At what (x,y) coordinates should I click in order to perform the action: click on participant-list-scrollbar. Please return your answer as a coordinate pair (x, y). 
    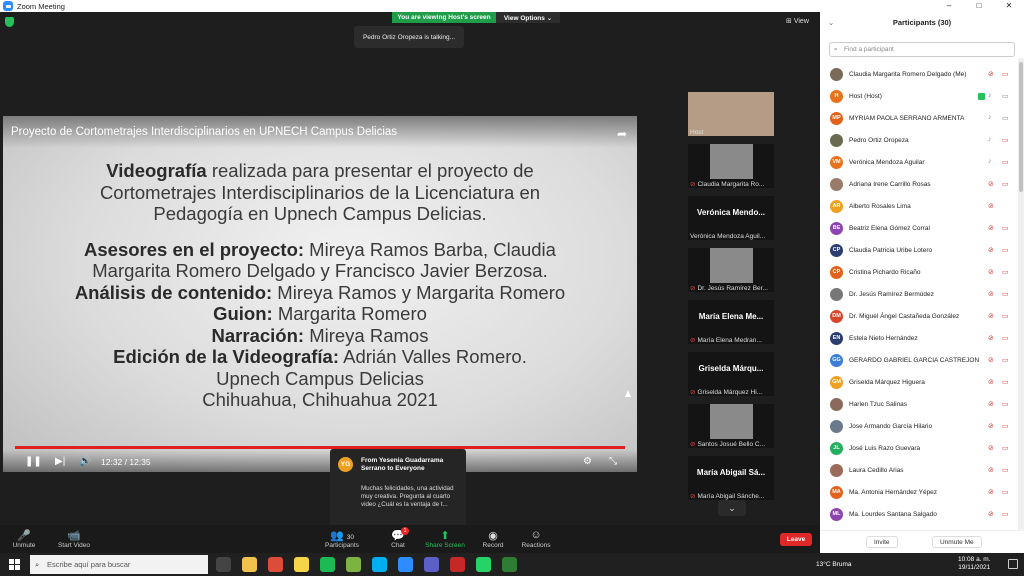
    Looking at the image, I should click on (1021, 298).